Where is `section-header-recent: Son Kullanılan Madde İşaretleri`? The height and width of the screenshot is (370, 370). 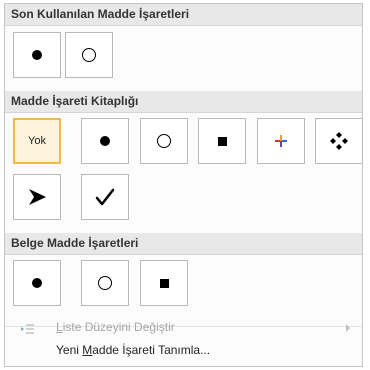
section-header-recent: Son Kullanılan Madde İşaretleri is located at coordinates (183, 15).